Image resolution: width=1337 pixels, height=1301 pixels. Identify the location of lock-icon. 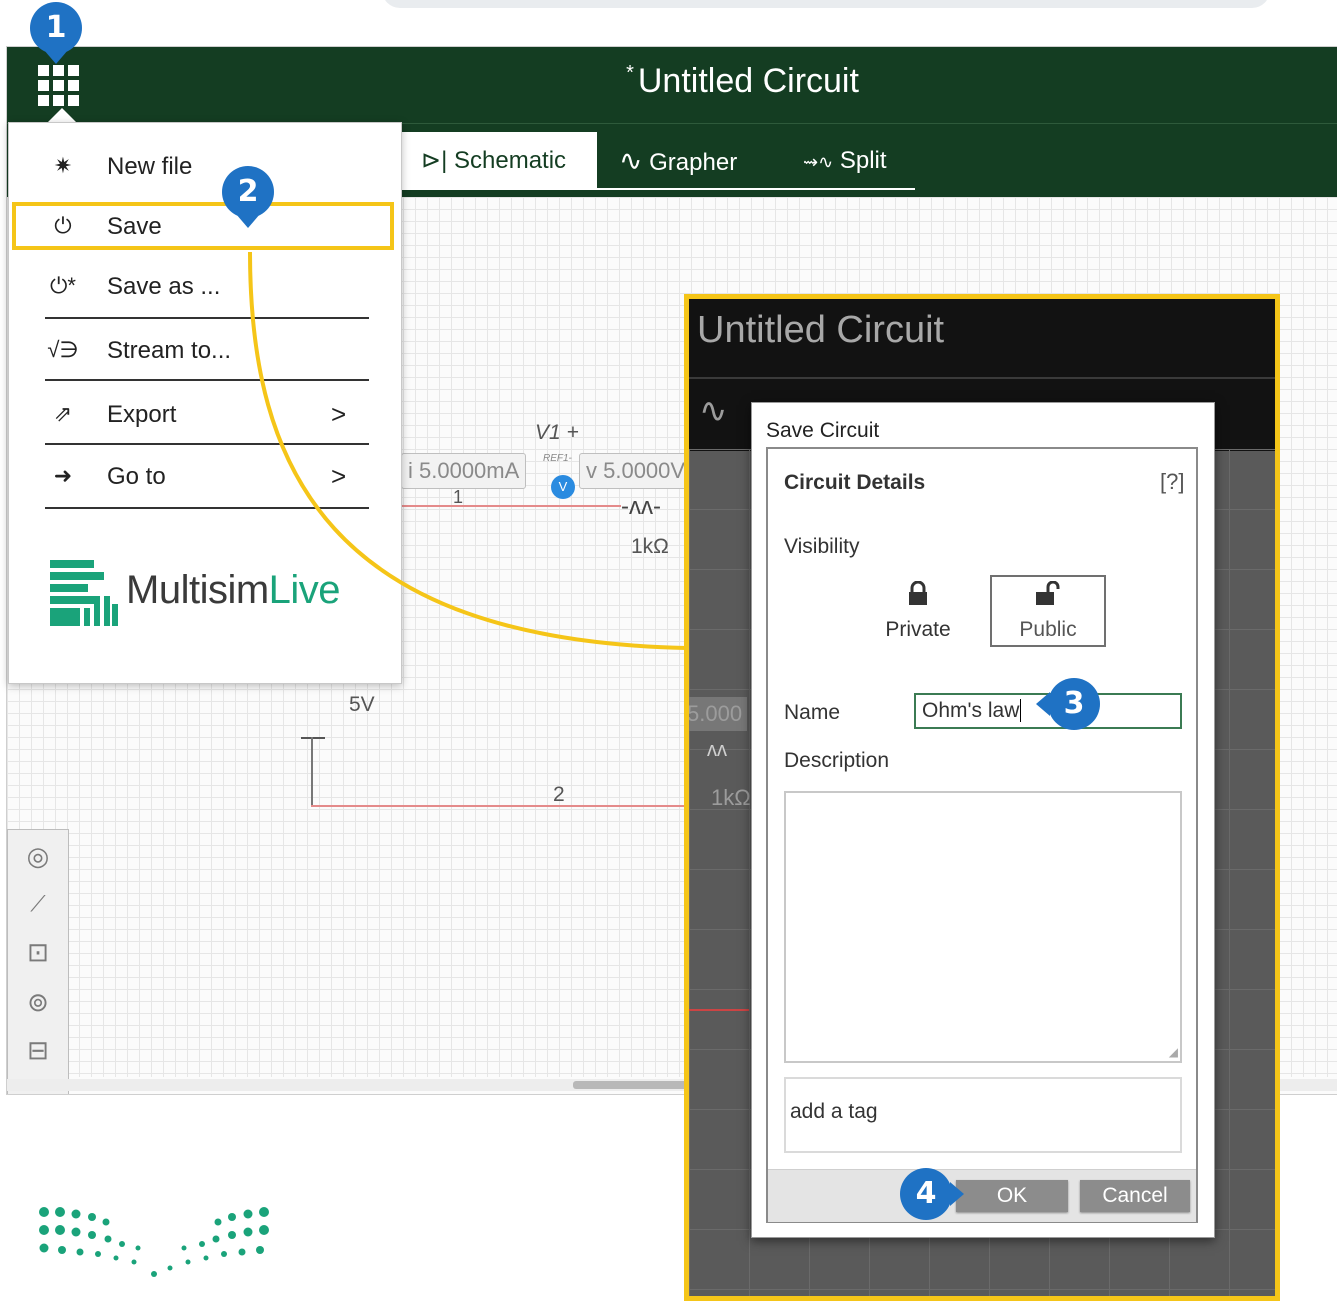
(918, 592).